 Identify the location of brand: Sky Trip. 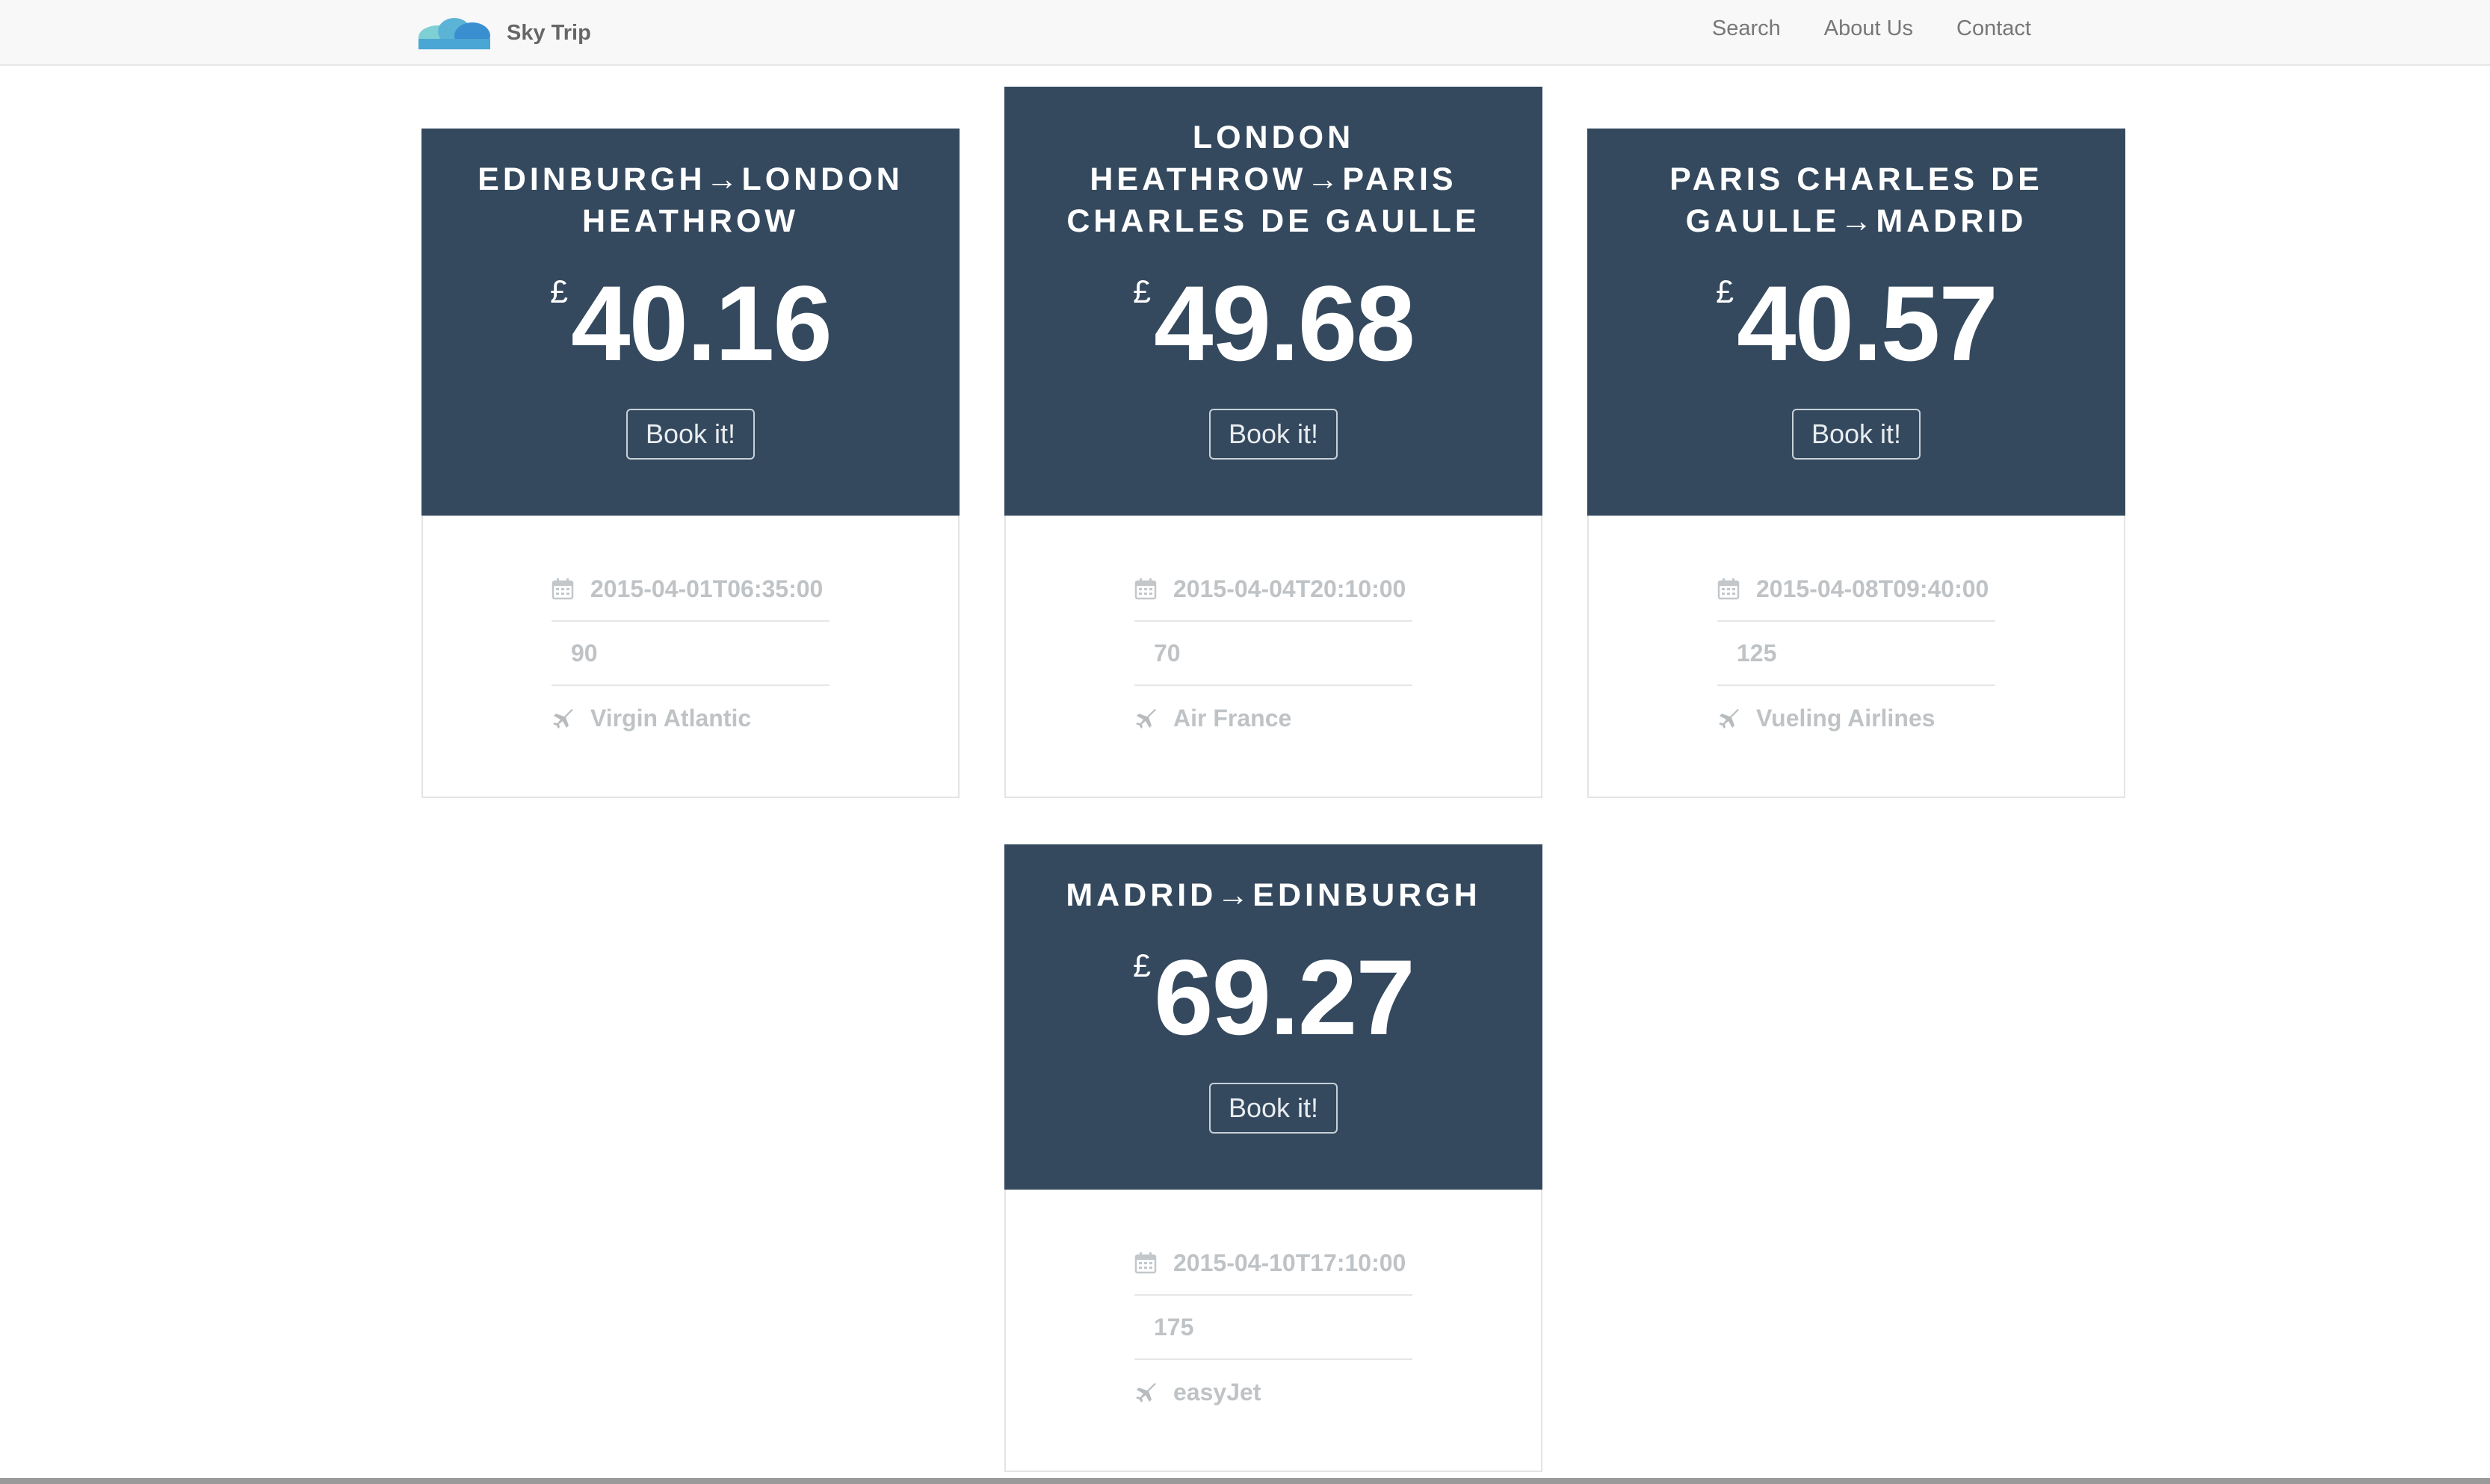
(503, 32).